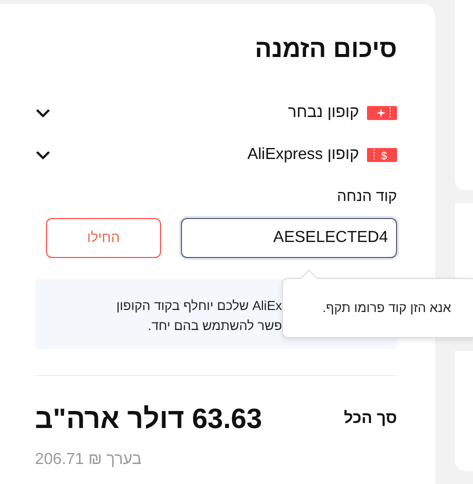  Describe the element at coordinates (323, 113) in the screenshot. I see `coupon-label: קופון נבחר` at that location.